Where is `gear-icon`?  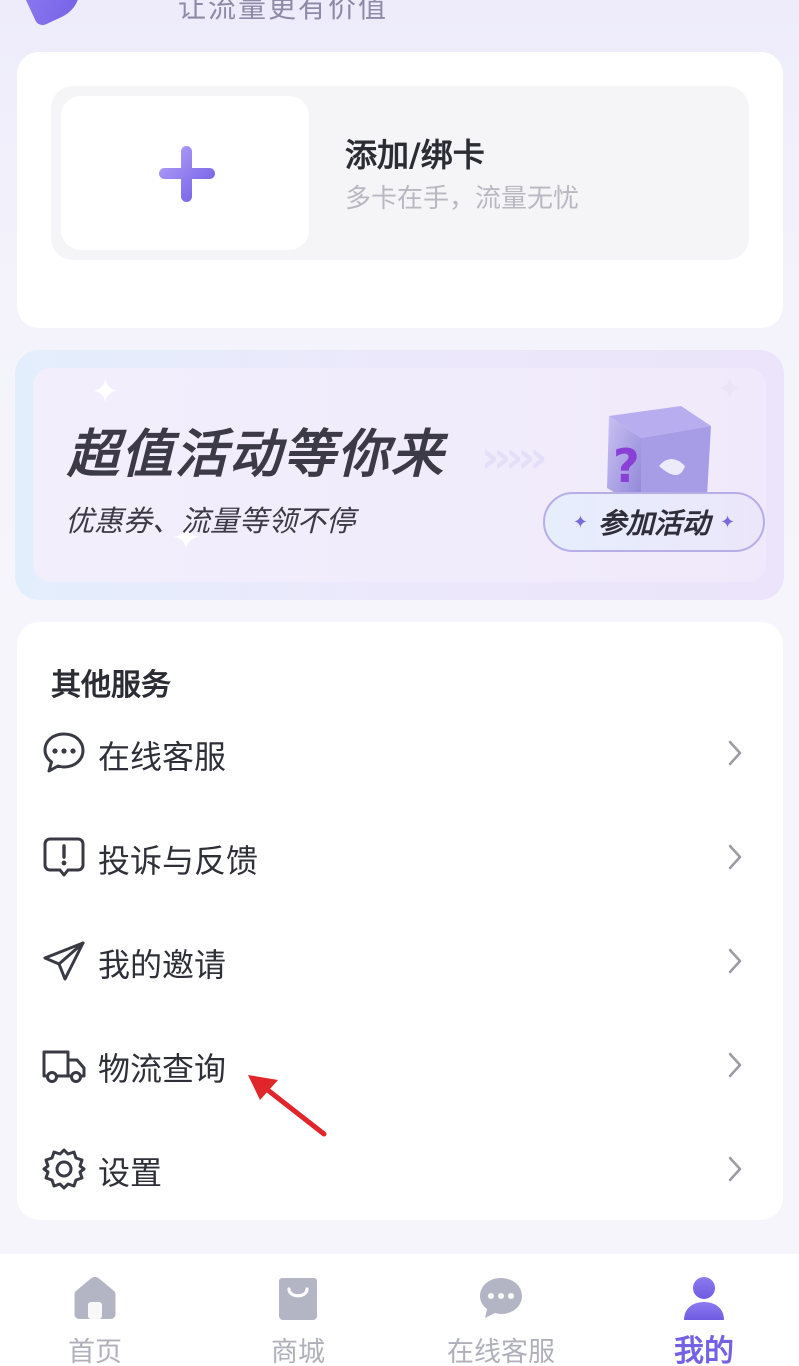 gear-icon is located at coordinates (64, 1169).